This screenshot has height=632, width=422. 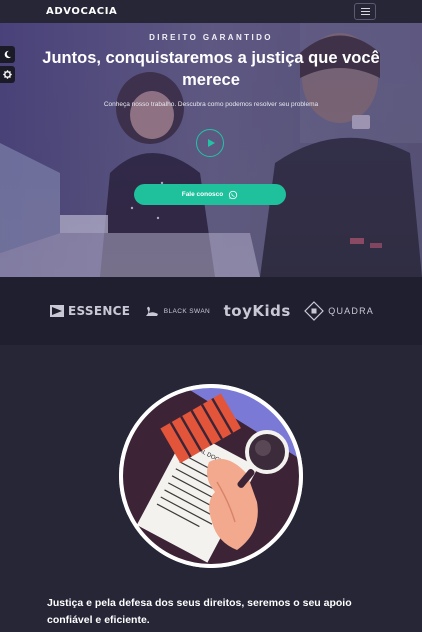 I want to click on contact-button-label: Fale conosco, so click(x=202, y=194).